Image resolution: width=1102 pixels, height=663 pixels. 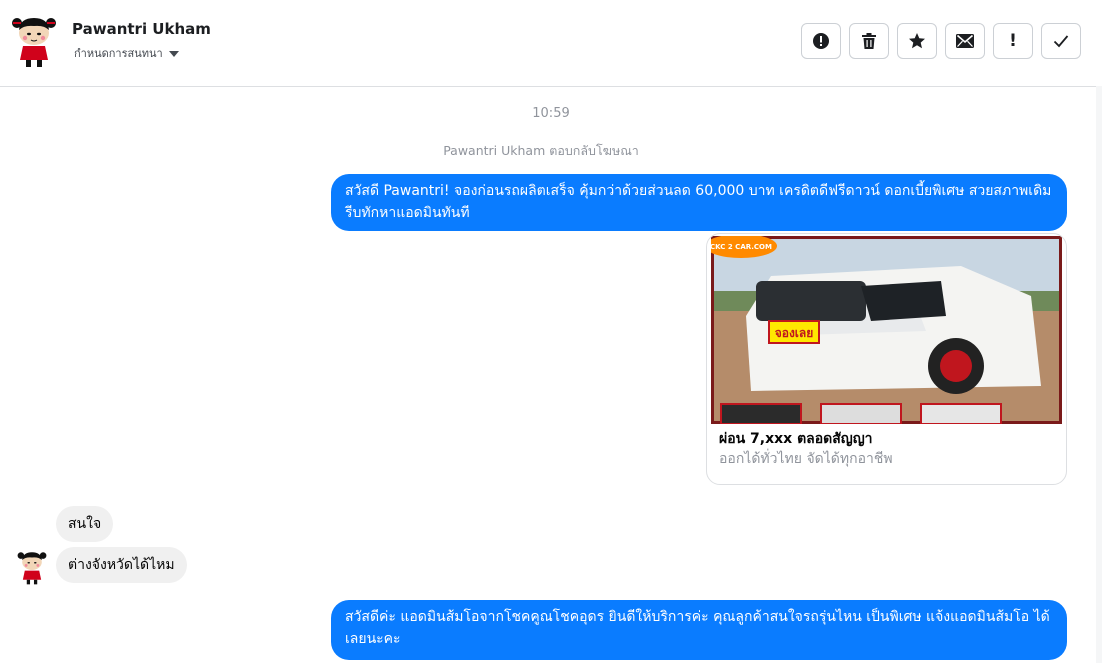 I want to click on checkmark-icon, so click(x=1061, y=41).